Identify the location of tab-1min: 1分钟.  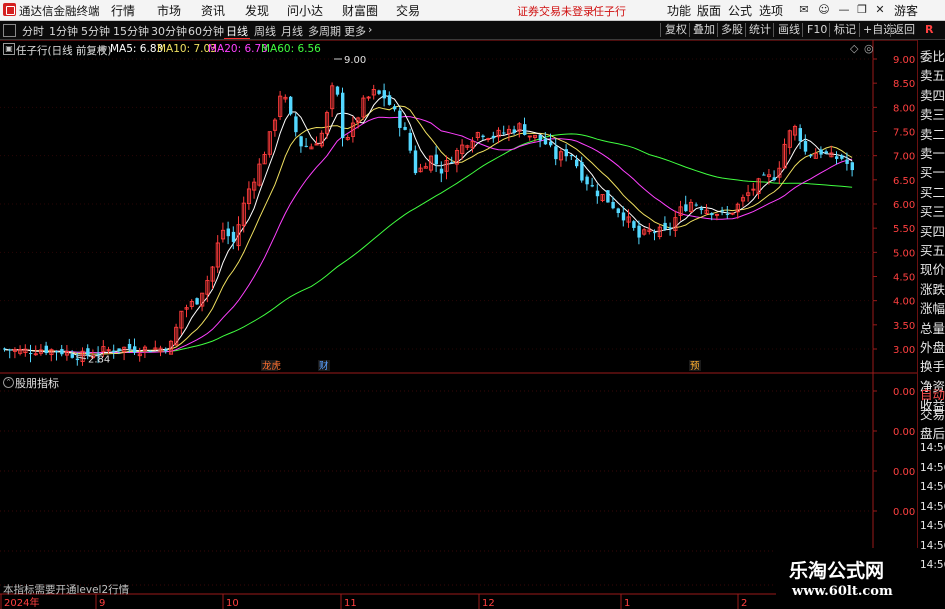
(63, 31).